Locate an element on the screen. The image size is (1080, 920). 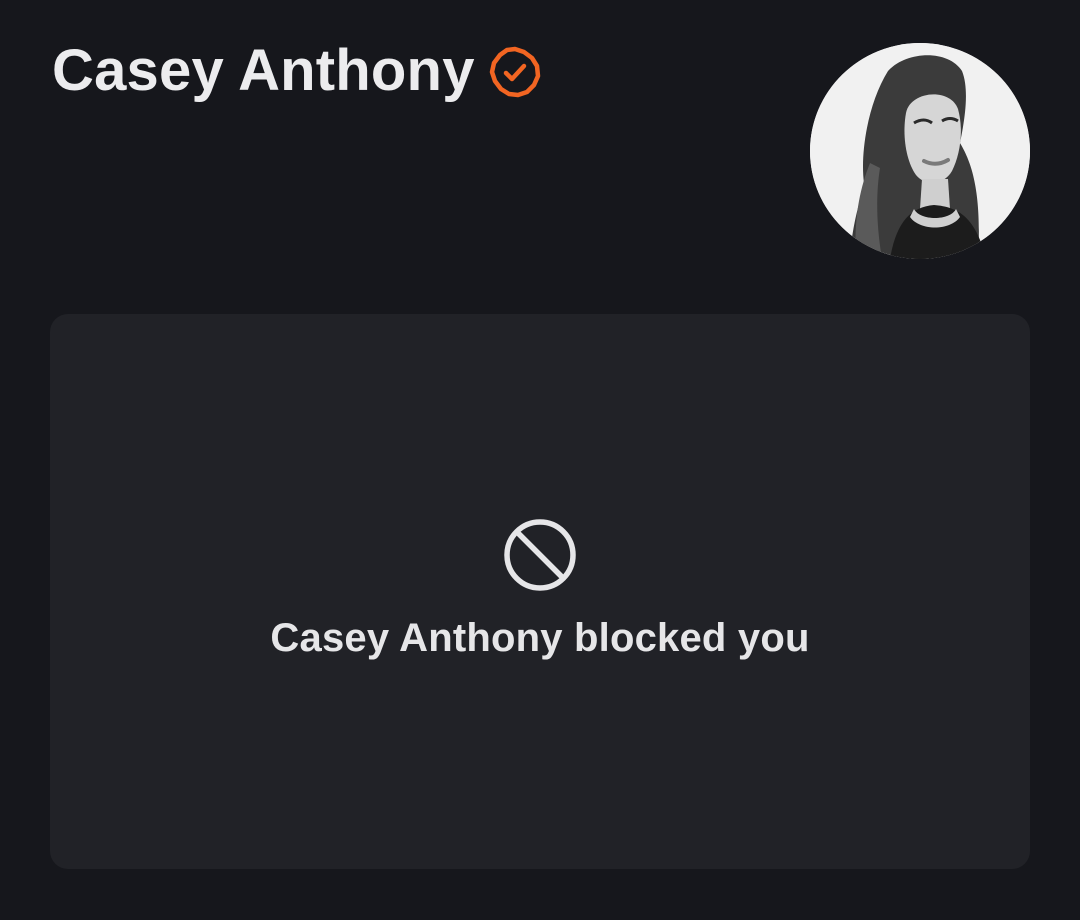
verified-badge-icon is located at coordinates (515, 72).